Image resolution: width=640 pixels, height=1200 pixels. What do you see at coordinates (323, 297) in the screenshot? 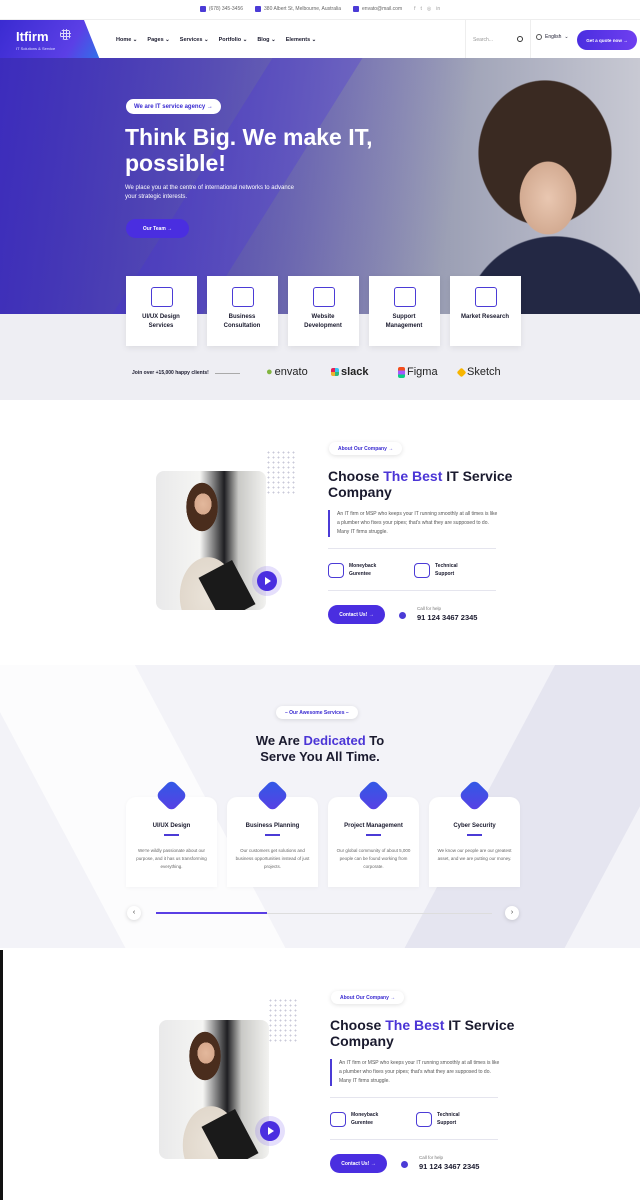
I see `code-icon` at bounding box center [323, 297].